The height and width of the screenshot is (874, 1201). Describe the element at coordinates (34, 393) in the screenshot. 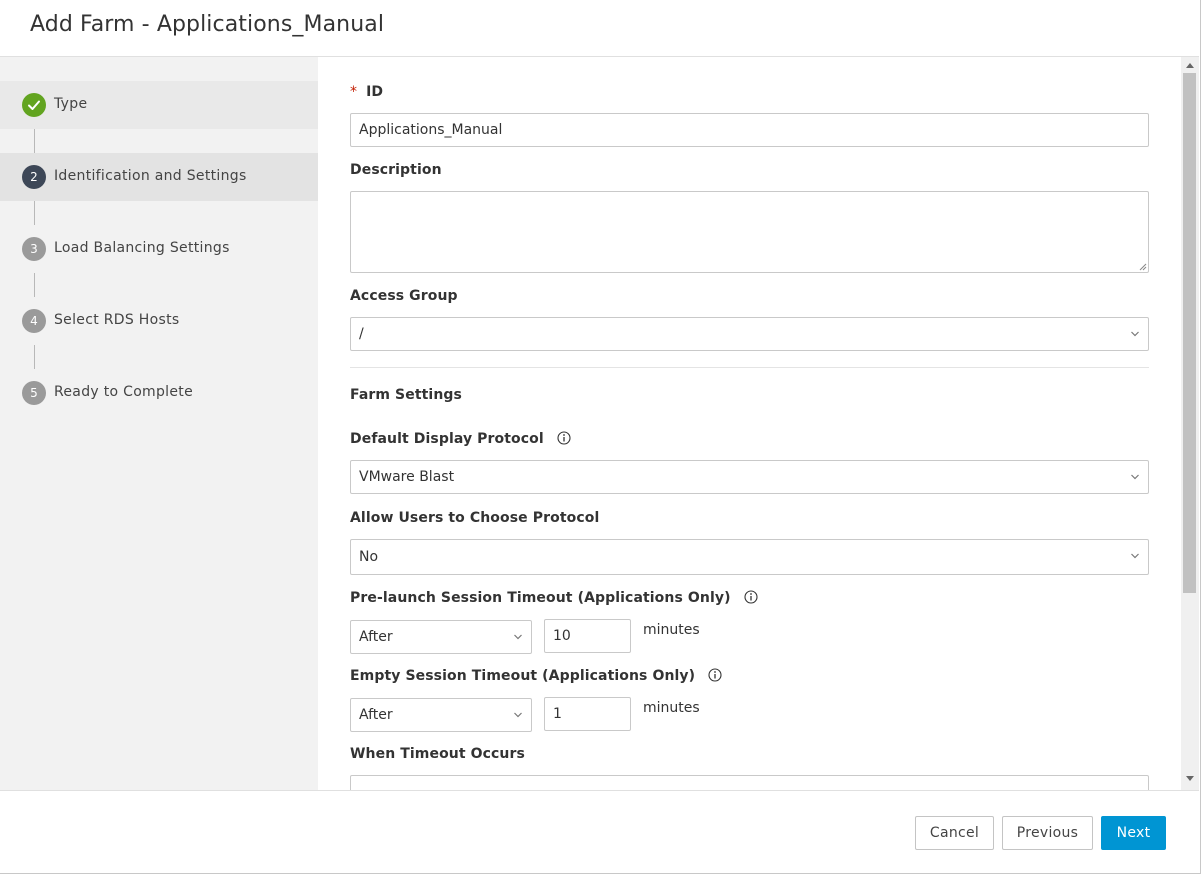

I see `step-number: 5` at that location.